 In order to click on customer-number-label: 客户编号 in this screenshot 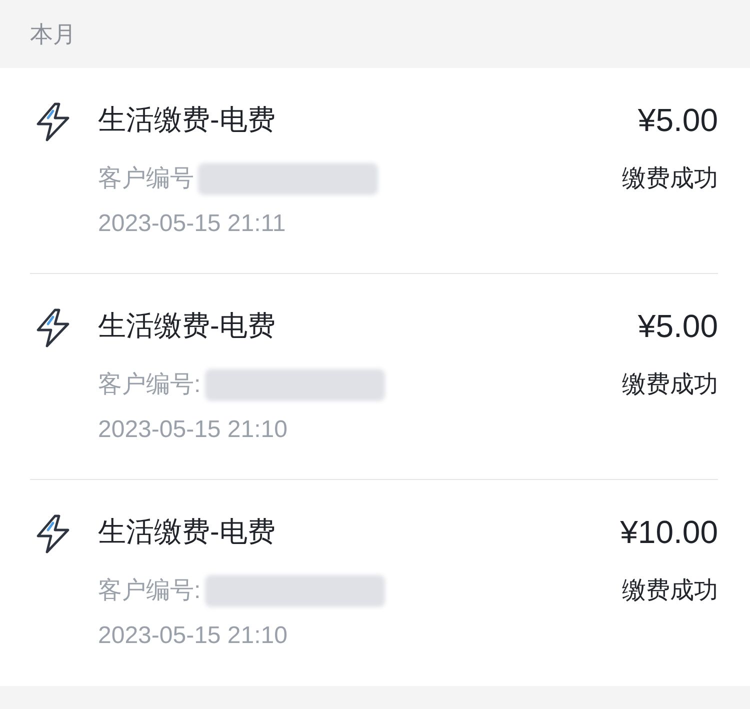, I will do `click(146, 179)`.